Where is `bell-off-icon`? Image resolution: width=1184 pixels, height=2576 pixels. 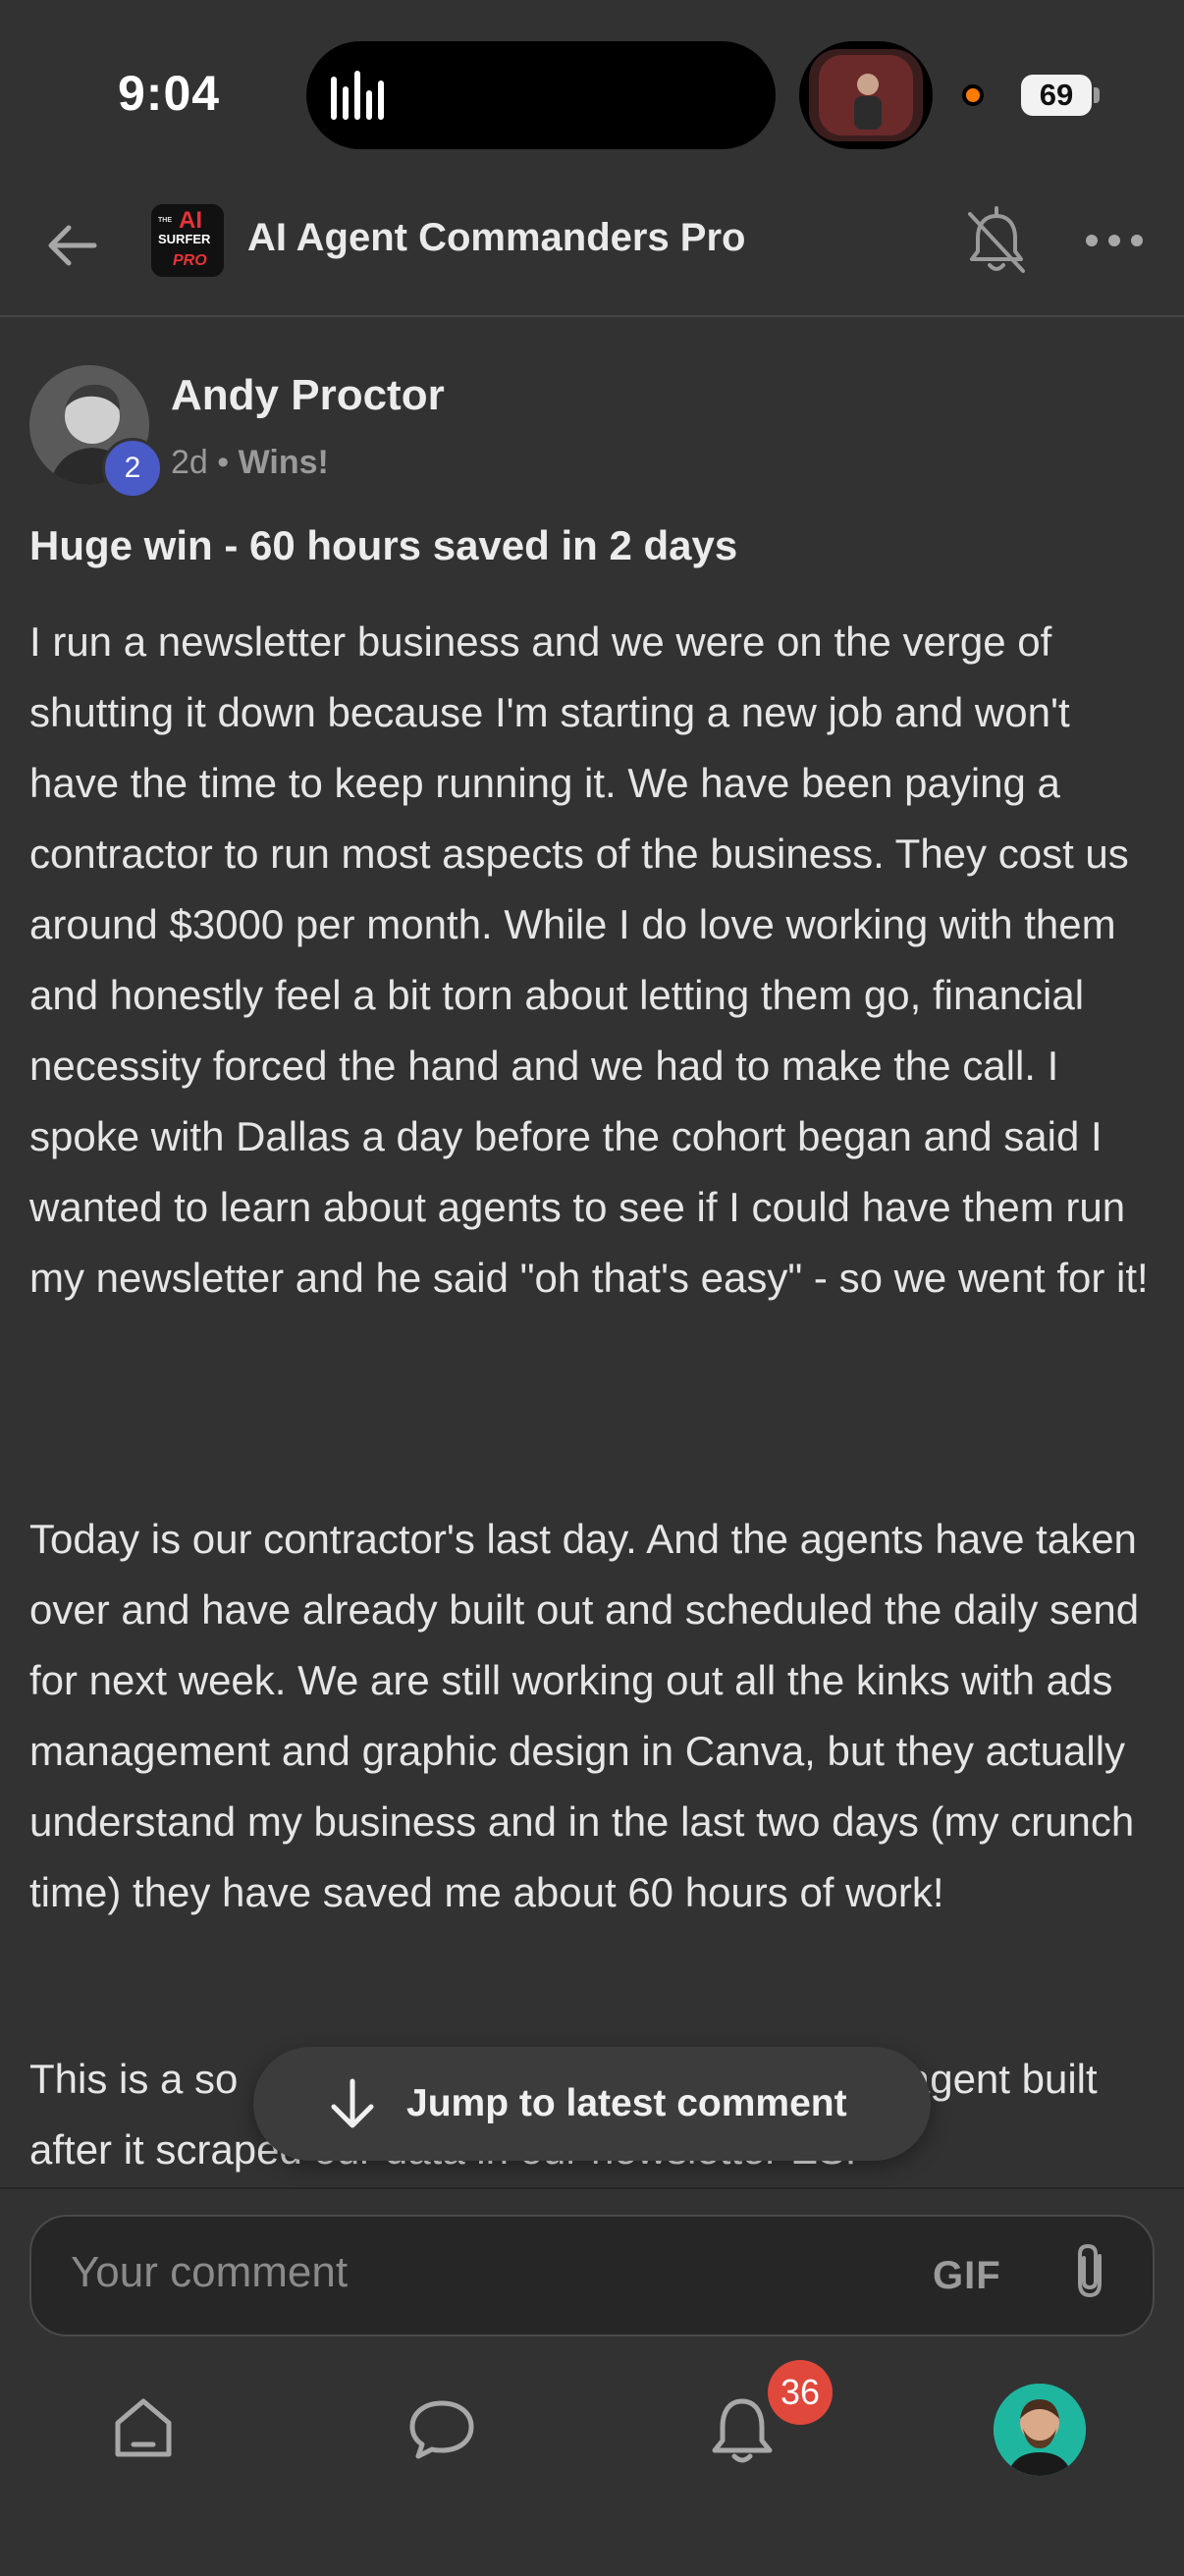
bell-off-icon is located at coordinates (997, 241).